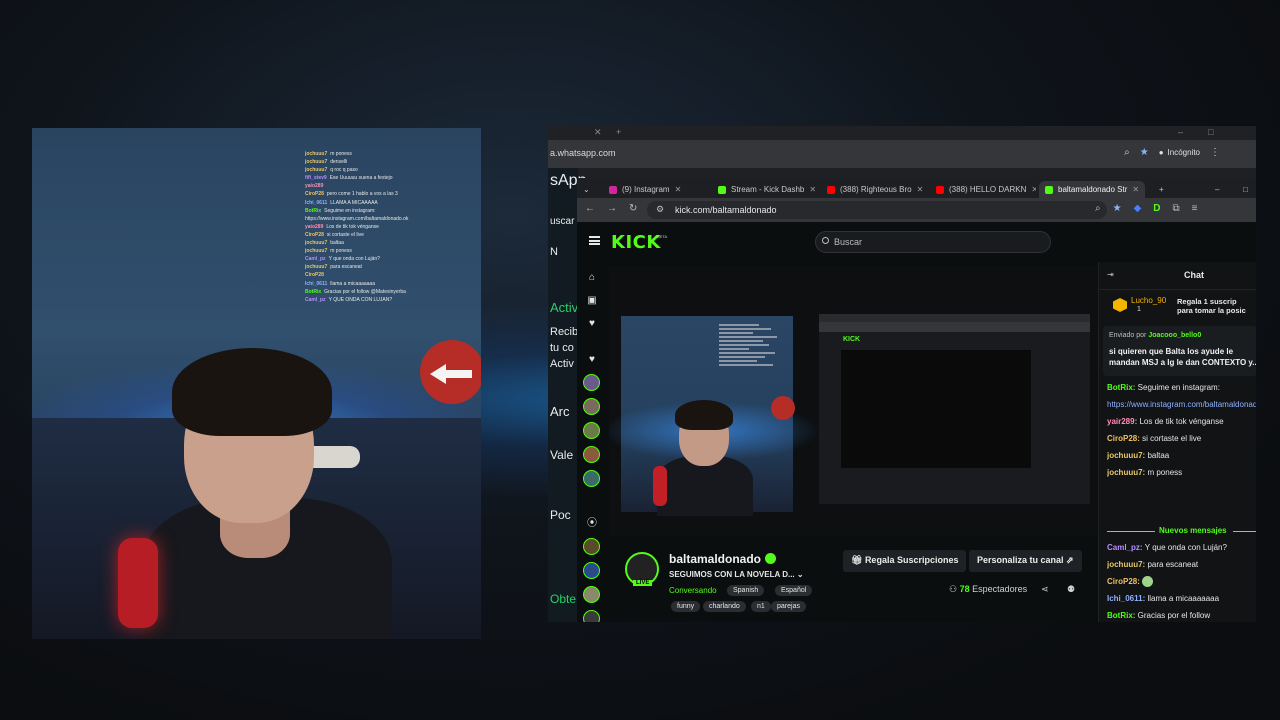 The width and height of the screenshot is (1280, 720). I want to click on site-info-icon: ⚙, so click(660, 209).